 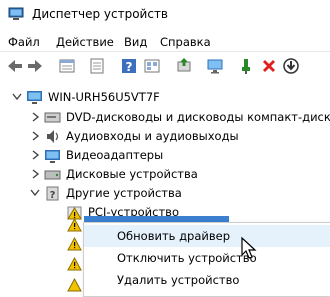 I want to click on menu-item-disable-device: Отключить устройство, so click(x=207, y=258).